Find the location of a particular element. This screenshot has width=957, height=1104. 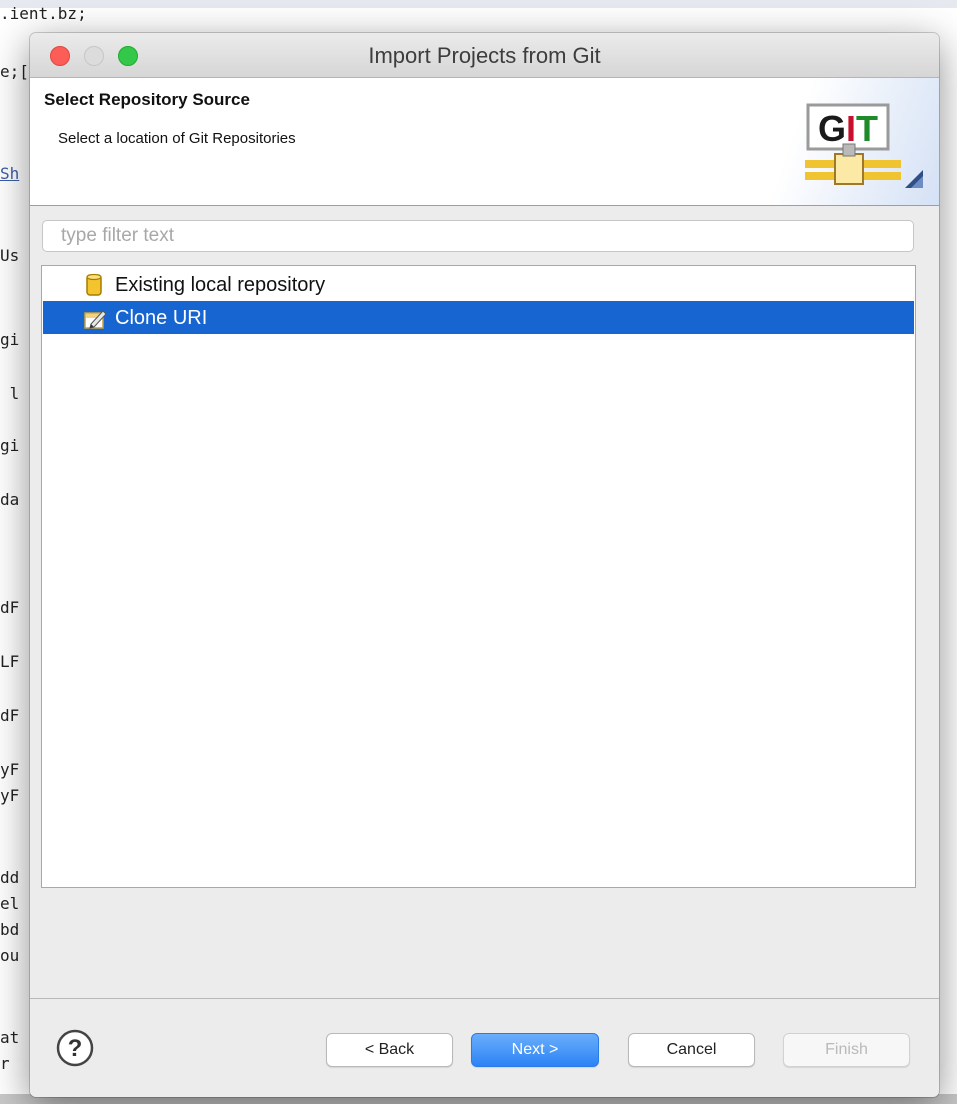

page-description: Select a location of Git Repositories is located at coordinates (177, 138).